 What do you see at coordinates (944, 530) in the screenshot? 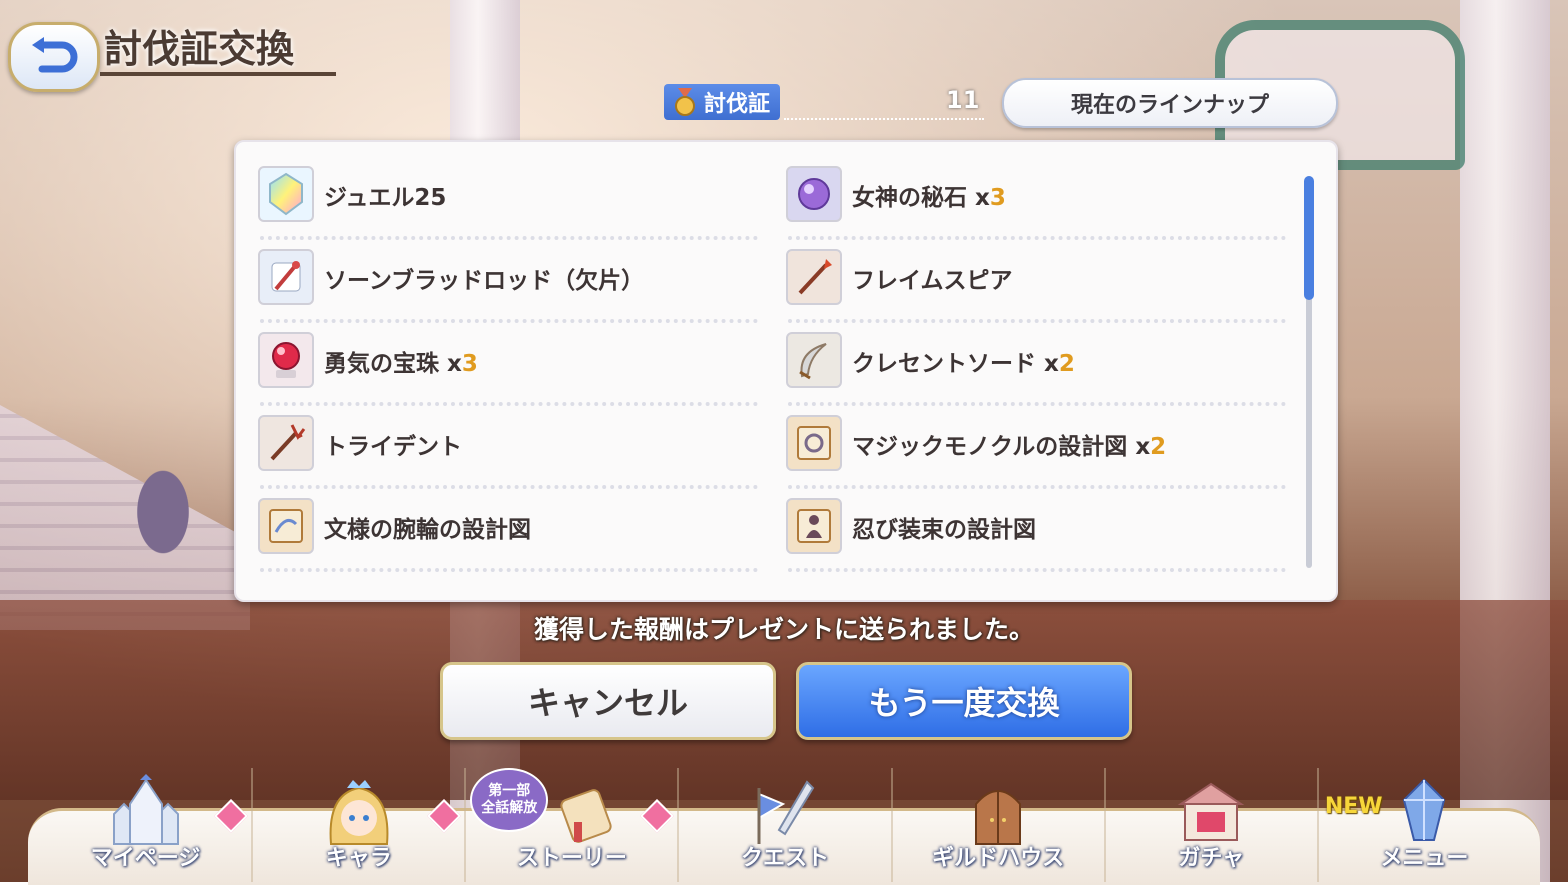
I see `reward-label: 忍び装束の設計図` at bounding box center [944, 530].